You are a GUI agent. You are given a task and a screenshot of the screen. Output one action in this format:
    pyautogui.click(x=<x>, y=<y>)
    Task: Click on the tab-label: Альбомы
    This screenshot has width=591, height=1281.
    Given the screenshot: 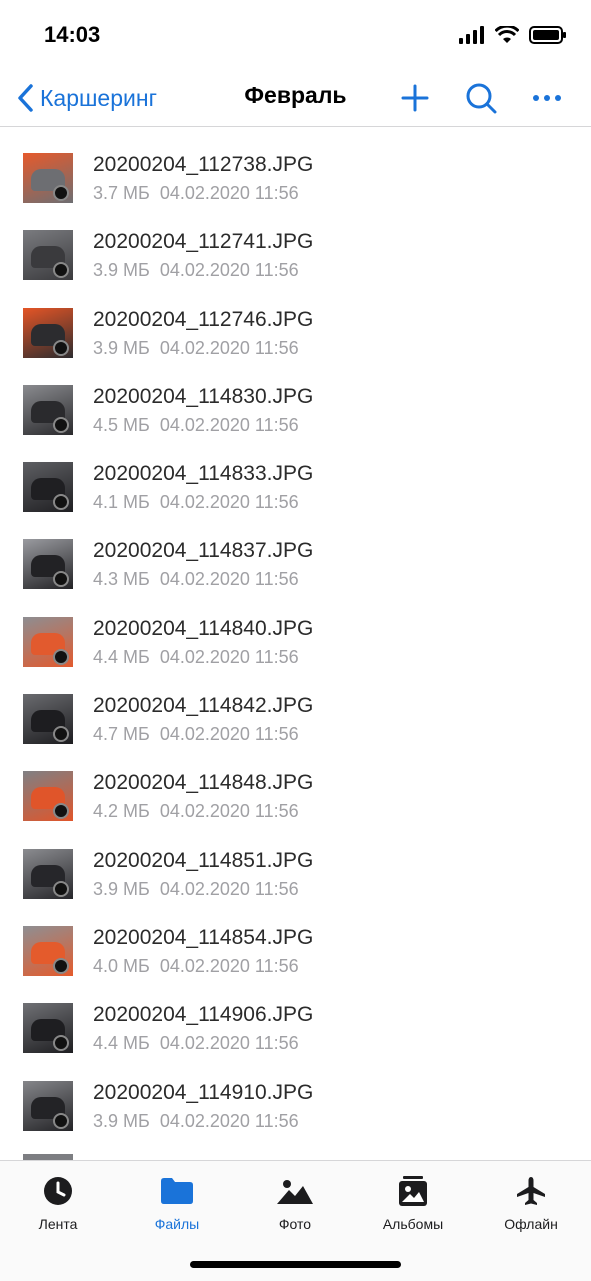 What is the action you would take?
    pyautogui.click(x=413, y=1224)
    